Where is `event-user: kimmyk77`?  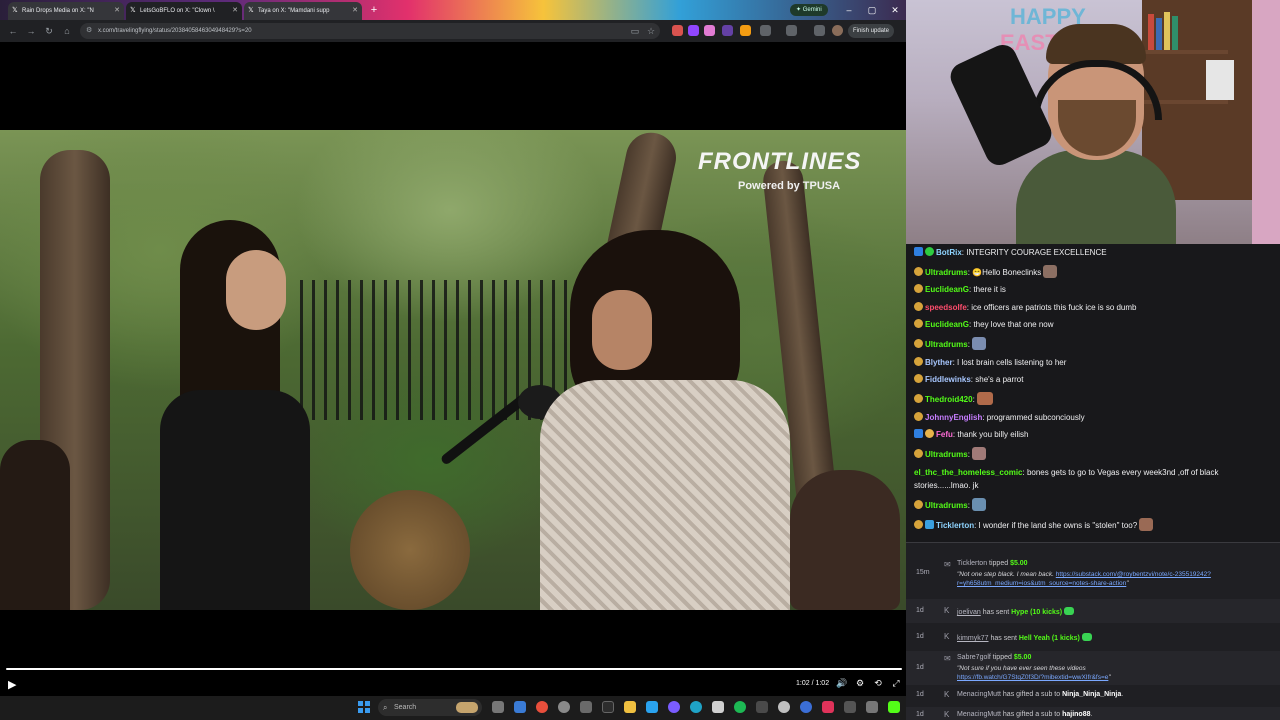 event-user: kimmyk77 is located at coordinates (973, 638).